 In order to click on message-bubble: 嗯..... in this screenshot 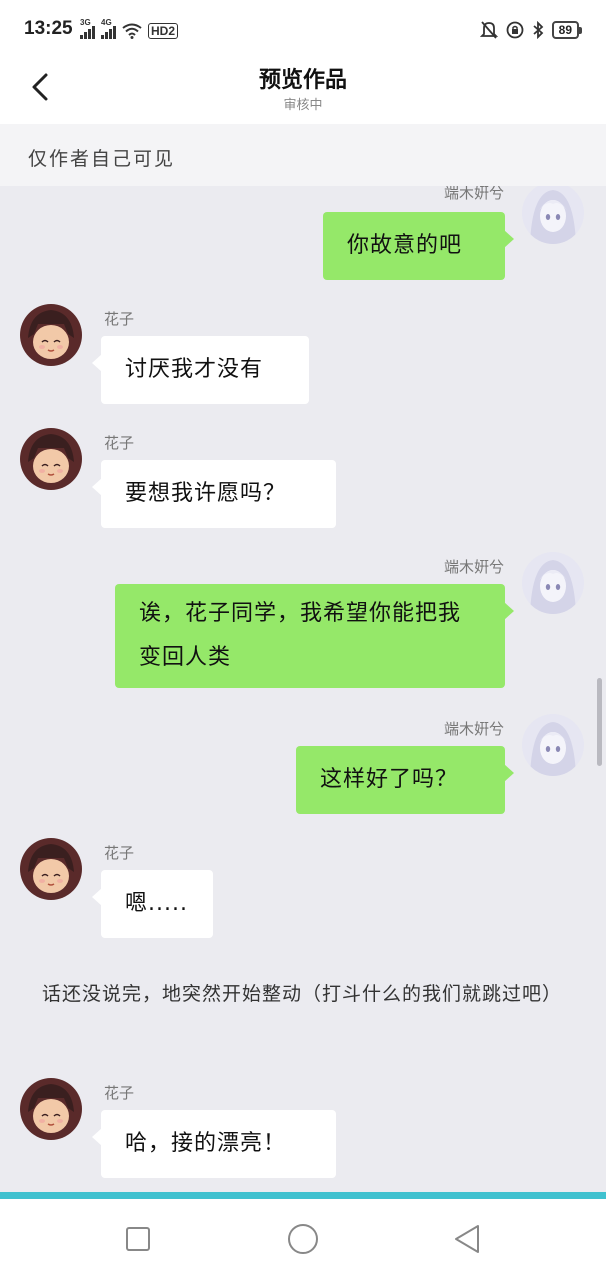, I will do `click(152, 904)`.